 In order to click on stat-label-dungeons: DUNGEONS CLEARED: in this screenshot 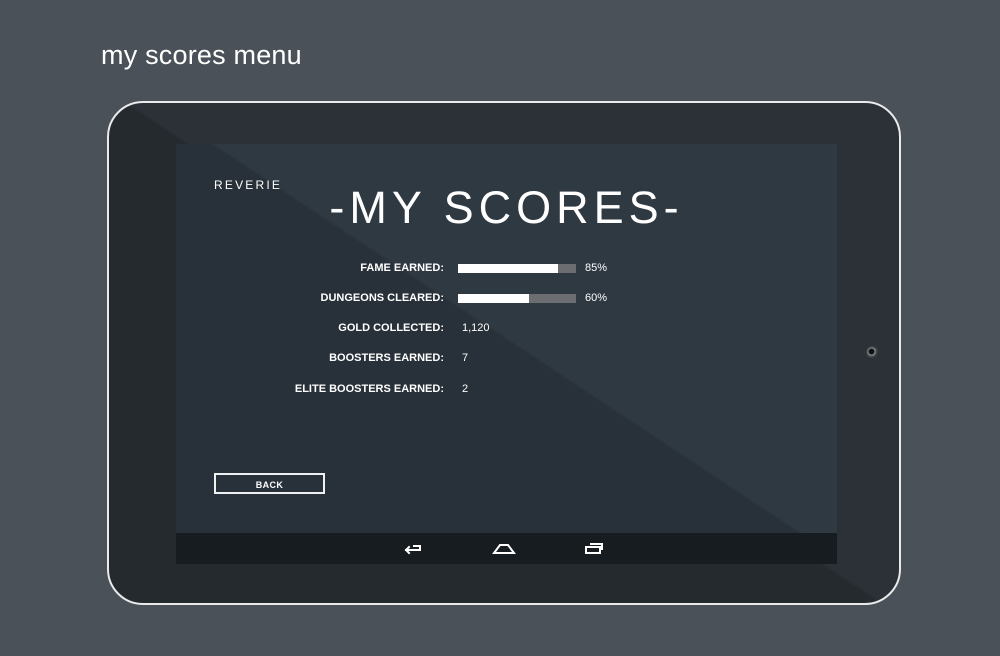, I will do `click(382, 298)`.